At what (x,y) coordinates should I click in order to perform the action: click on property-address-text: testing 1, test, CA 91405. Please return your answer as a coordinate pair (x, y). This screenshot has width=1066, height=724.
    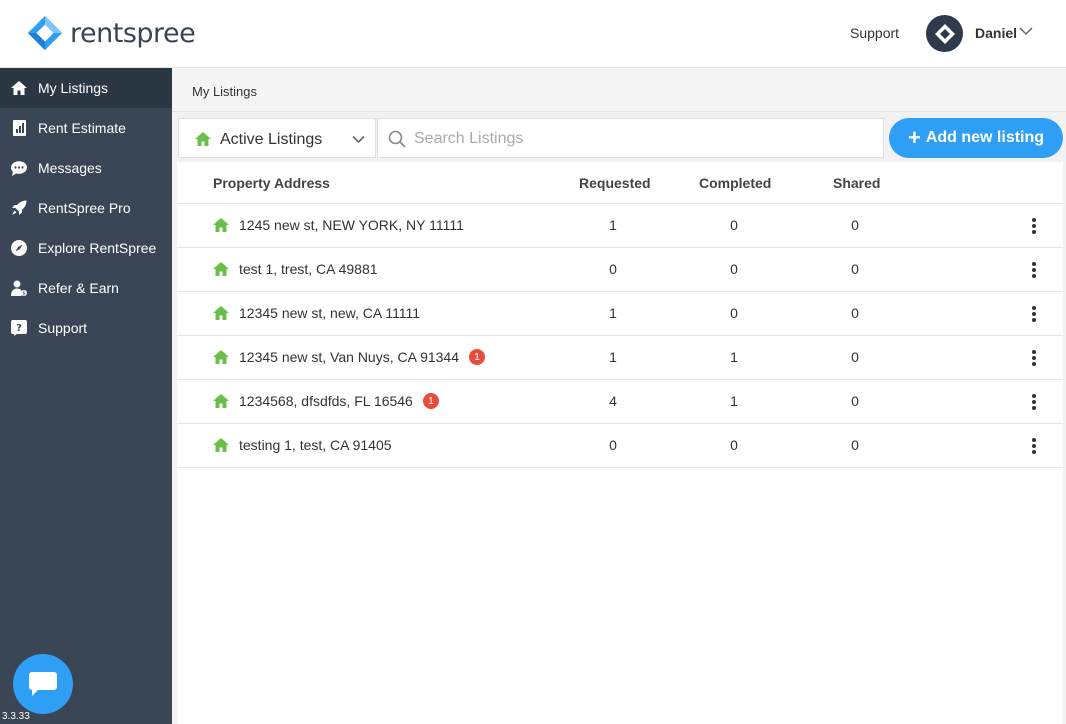
    Looking at the image, I should click on (315, 445).